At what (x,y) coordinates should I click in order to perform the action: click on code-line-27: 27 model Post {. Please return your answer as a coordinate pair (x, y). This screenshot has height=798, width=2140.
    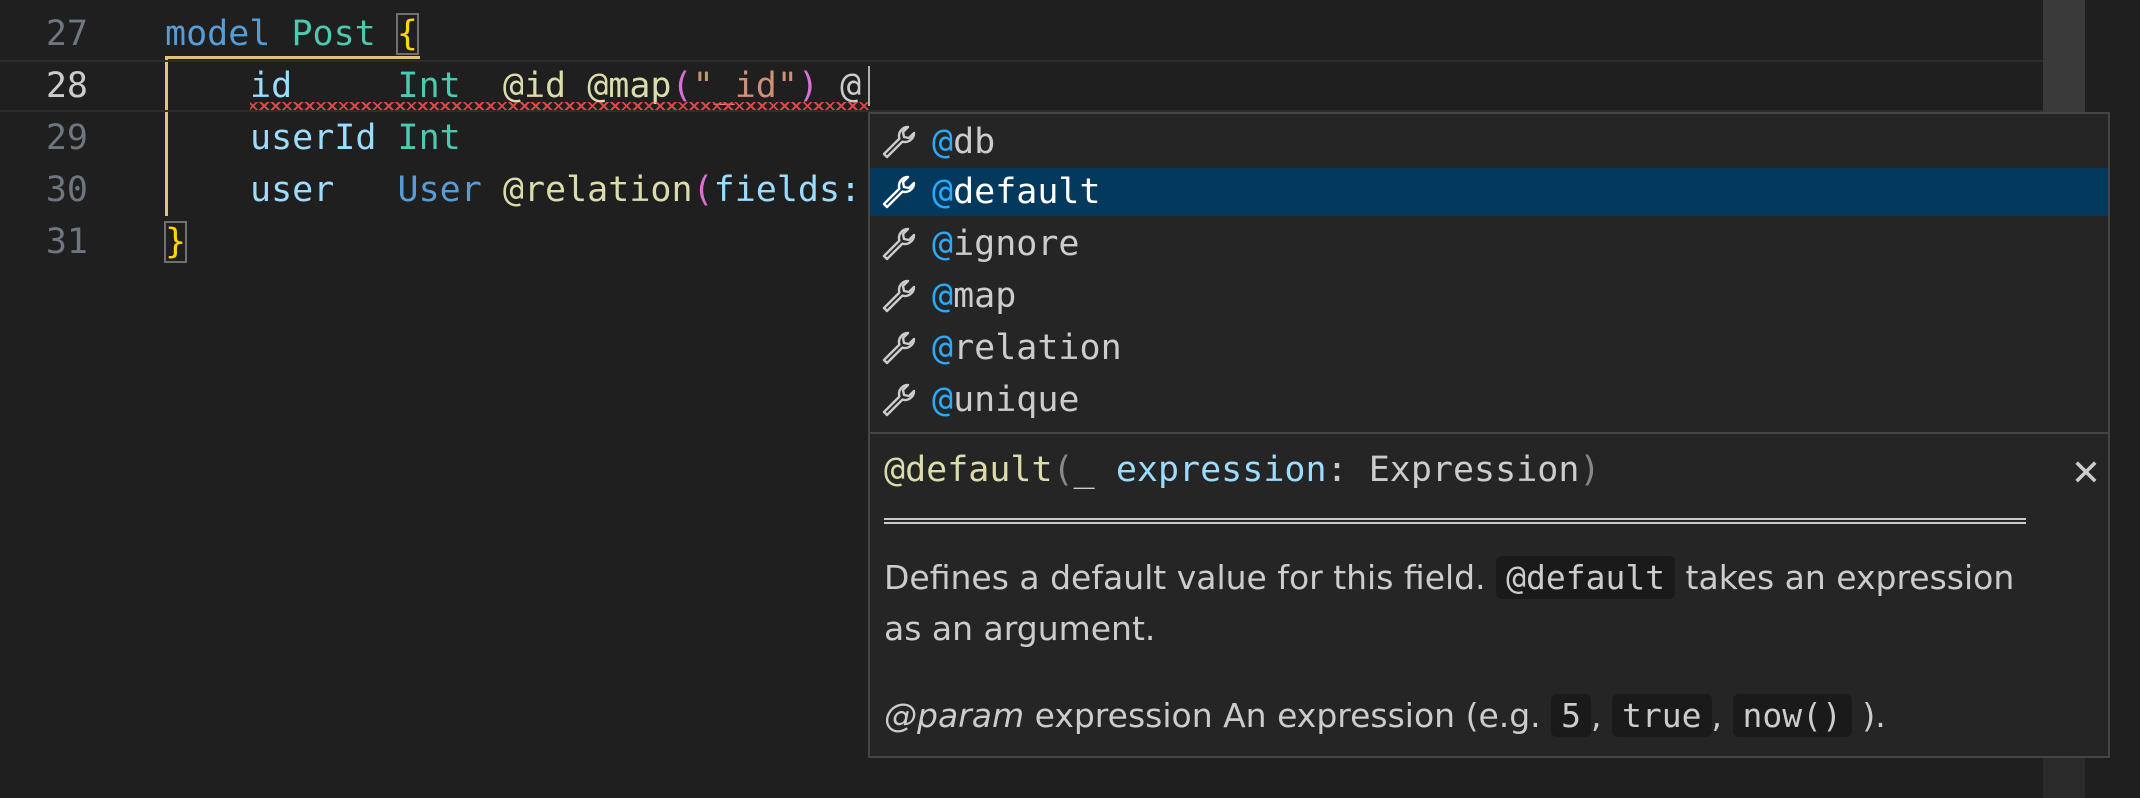
    Looking at the image, I should click on (1040, 34).